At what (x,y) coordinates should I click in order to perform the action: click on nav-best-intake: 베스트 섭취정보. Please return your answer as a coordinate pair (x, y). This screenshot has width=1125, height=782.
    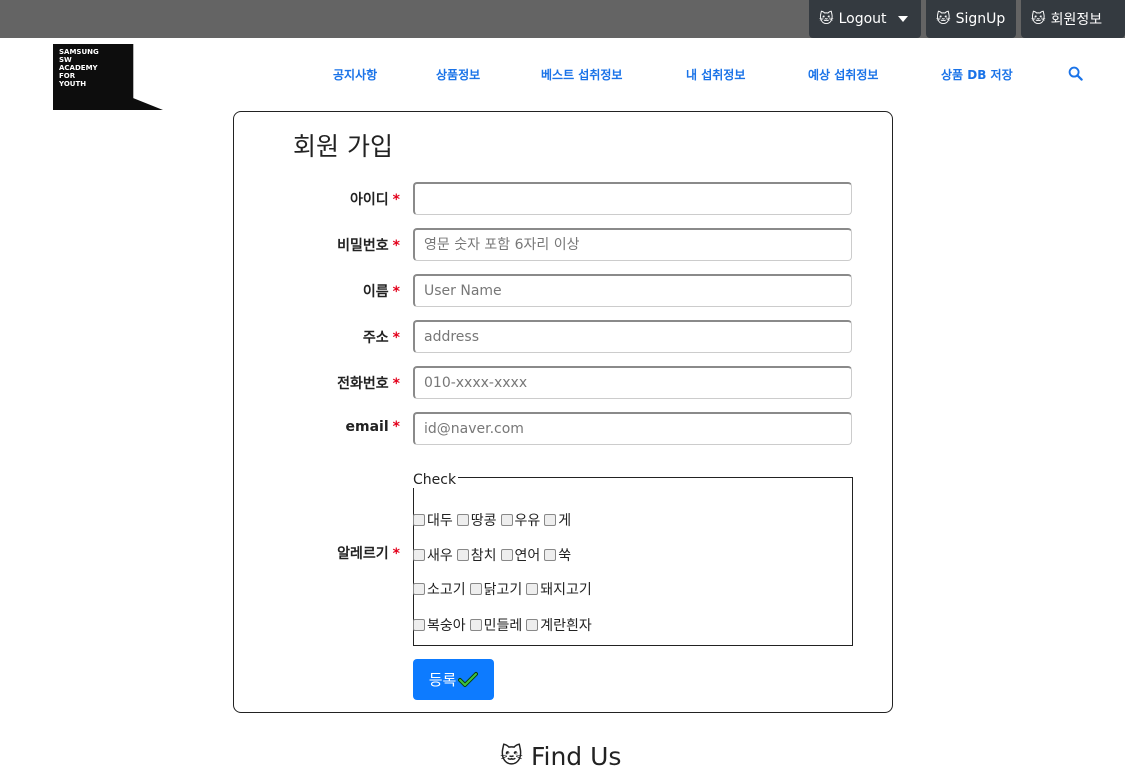
    Looking at the image, I should click on (581, 74).